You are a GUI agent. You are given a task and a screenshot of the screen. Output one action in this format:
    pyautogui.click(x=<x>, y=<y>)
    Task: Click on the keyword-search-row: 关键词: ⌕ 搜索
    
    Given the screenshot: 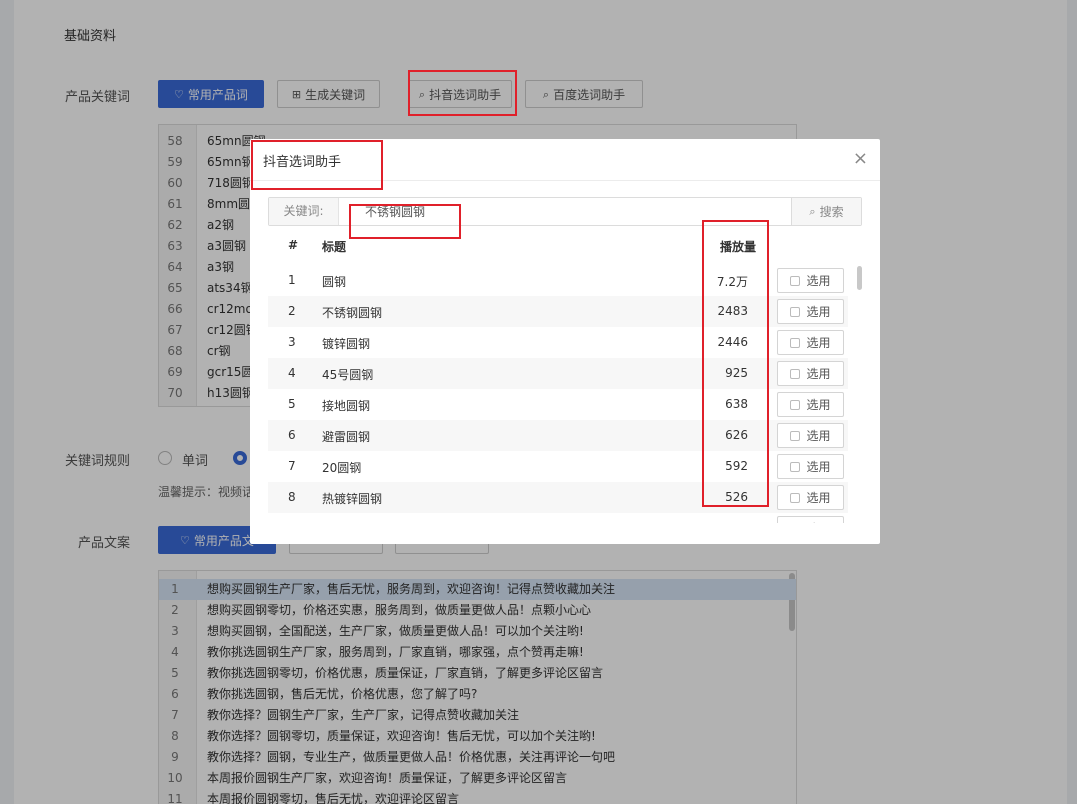 What is the action you would take?
    pyautogui.click(x=565, y=211)
    